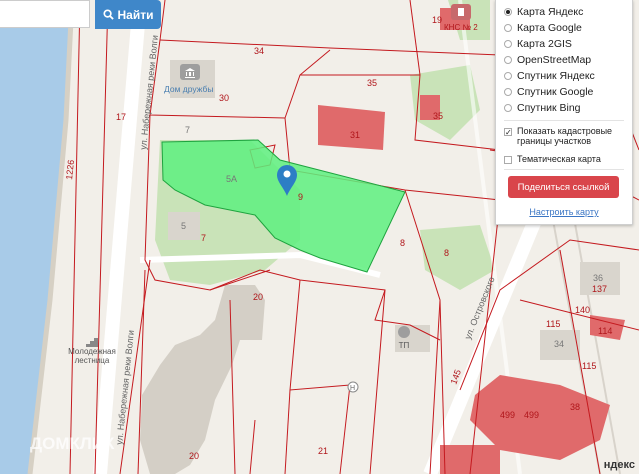  I want to click on layer-option-label: OpenStreetMap, so click(554, 60).